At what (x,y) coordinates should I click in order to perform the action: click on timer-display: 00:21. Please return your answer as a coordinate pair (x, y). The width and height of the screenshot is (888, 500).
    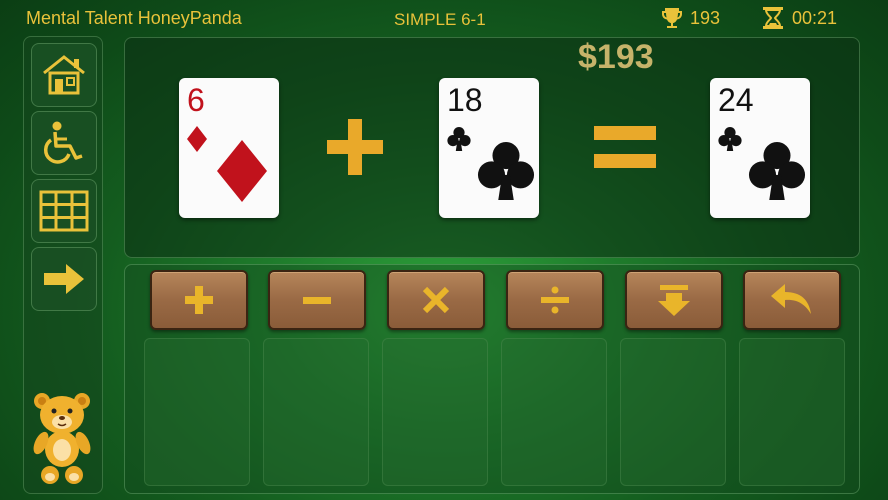
    Looking at the image, I should click on (799, 18).